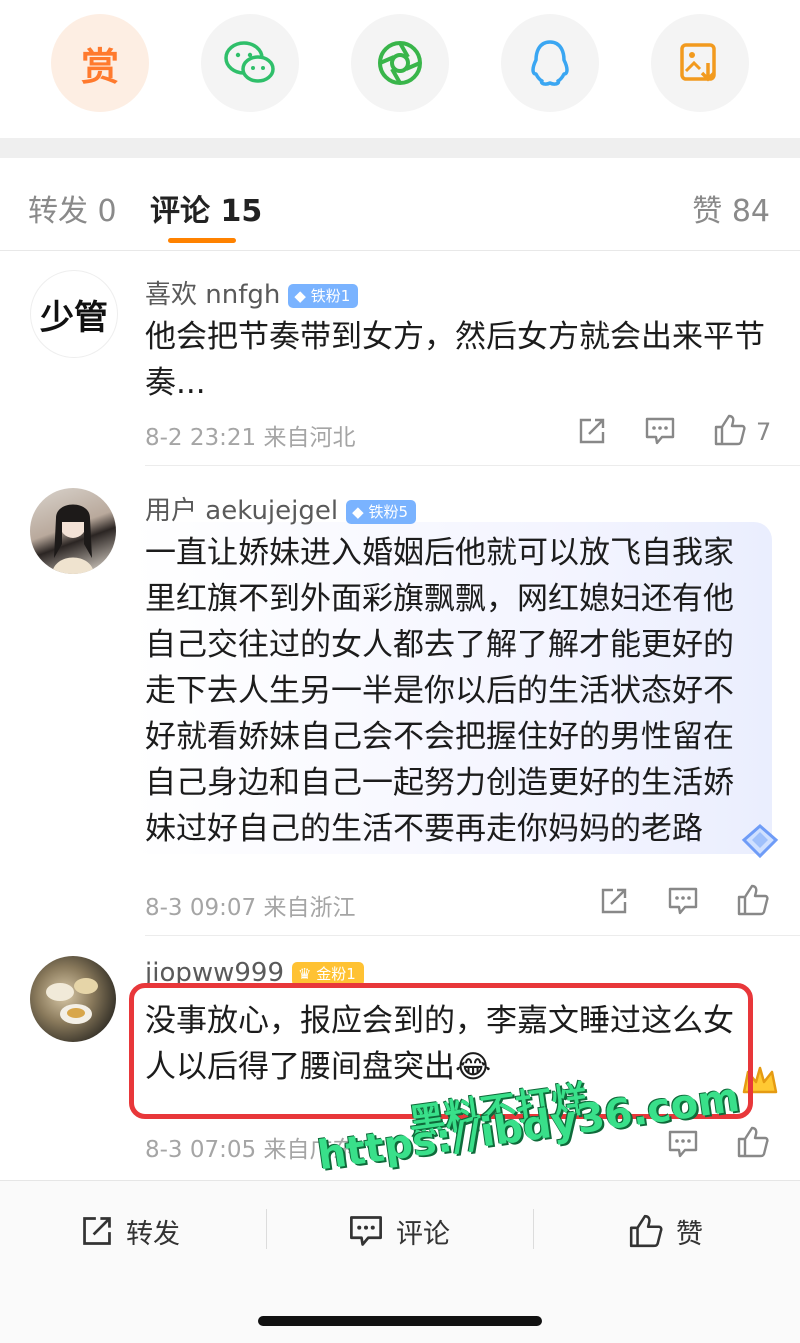 This screenshot has height=1343, width=800. I want to click on qq-icon, so click(550, 63).